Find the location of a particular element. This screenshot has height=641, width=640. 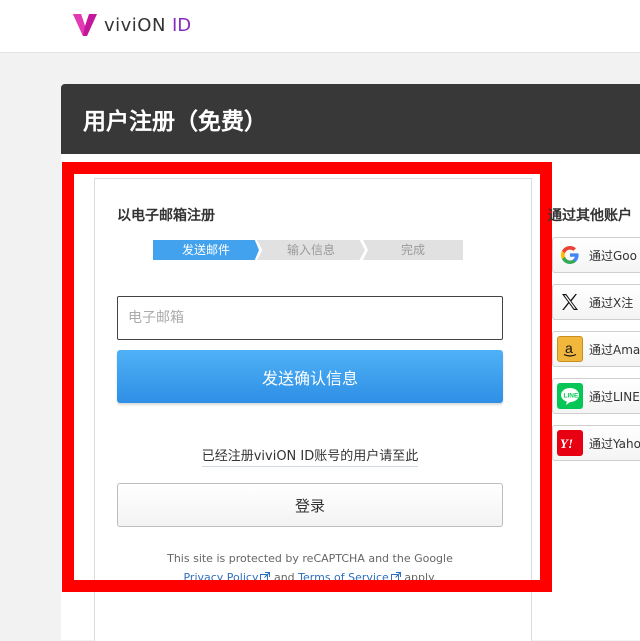

page-title: 用户注册（免费） is located at coordinates (175, 122).